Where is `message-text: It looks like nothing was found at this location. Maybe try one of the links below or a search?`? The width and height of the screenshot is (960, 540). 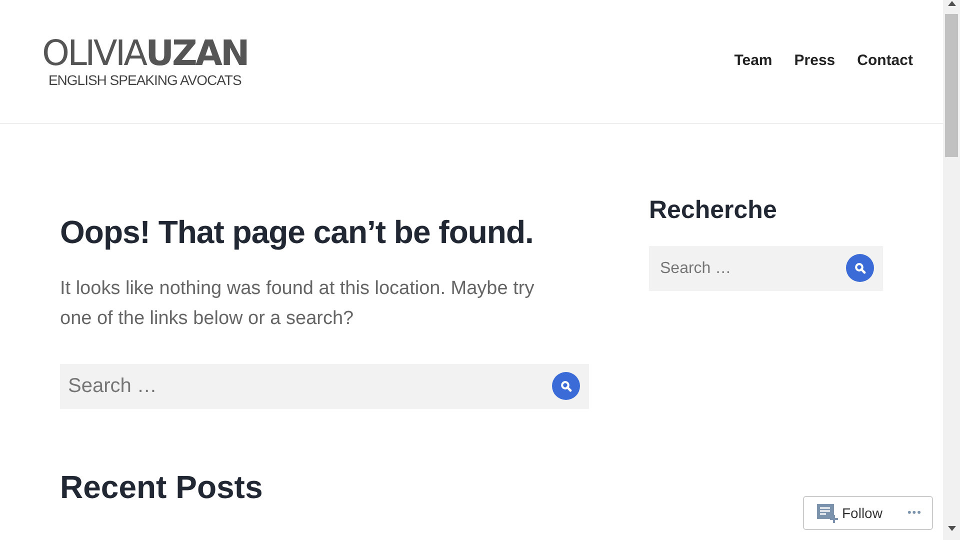
message-text: It looks like nothing was found at this location. Maybe try one of the links below or a search? is located at coordinates (298, 304).